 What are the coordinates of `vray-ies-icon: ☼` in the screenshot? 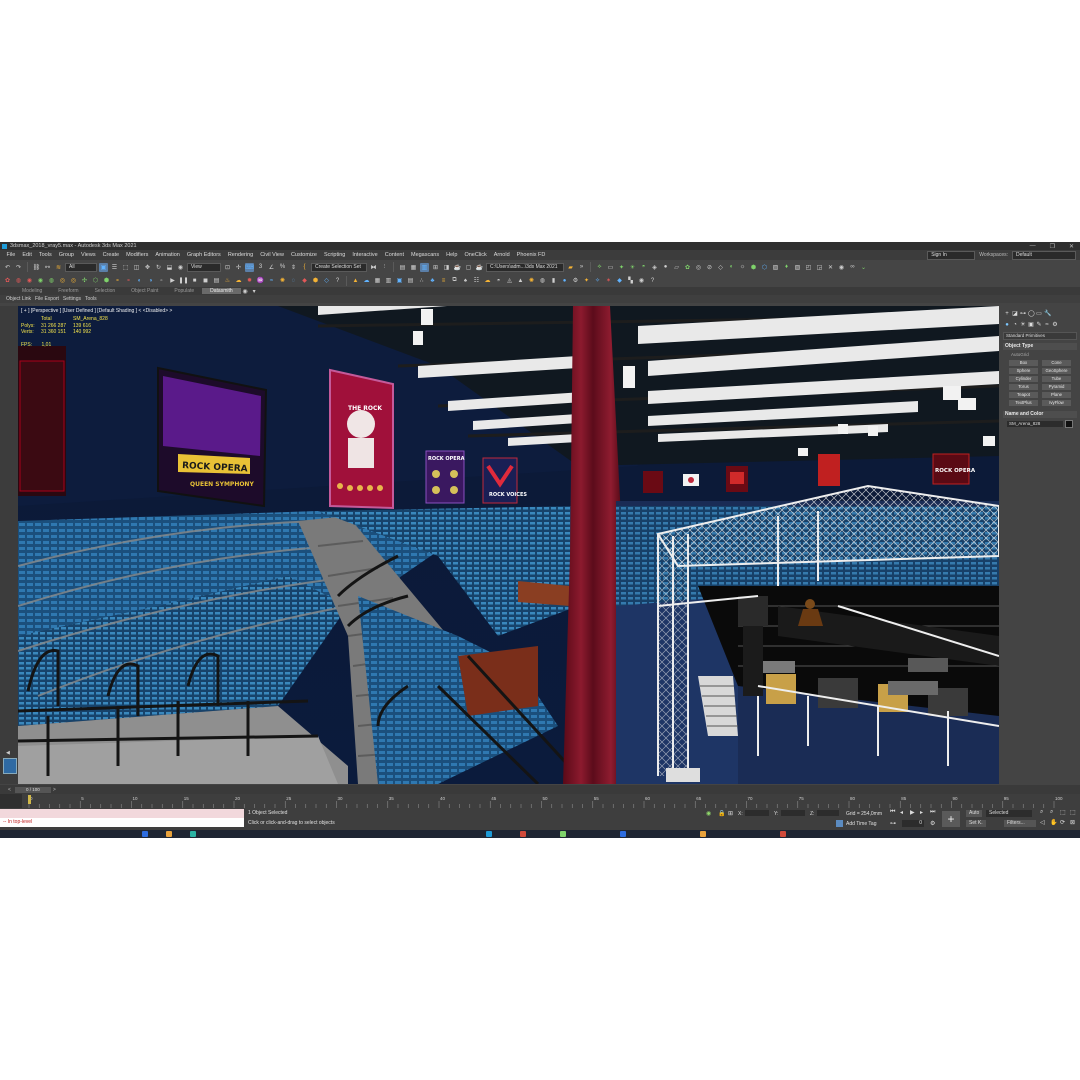 It's located at (742, 267).